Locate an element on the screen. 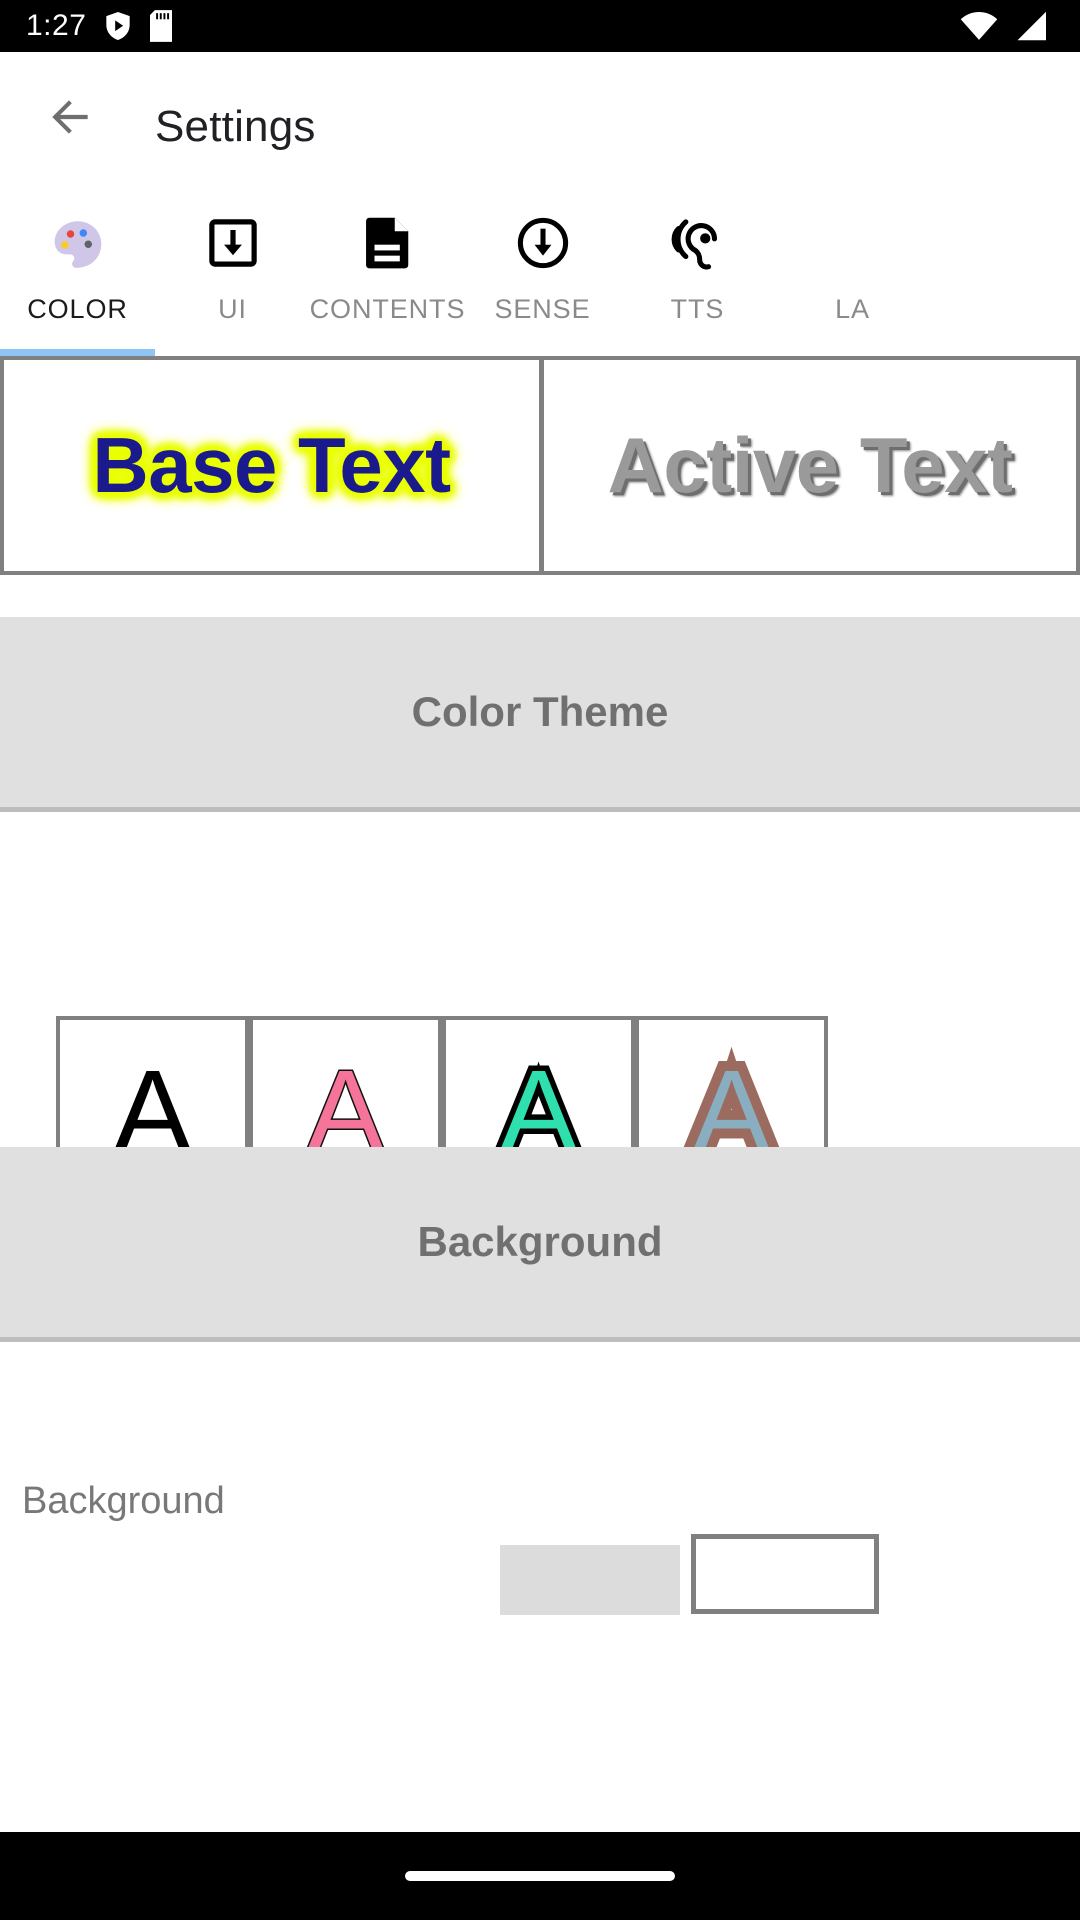  tab-label-language: LA is located at coordinates (852, 309).